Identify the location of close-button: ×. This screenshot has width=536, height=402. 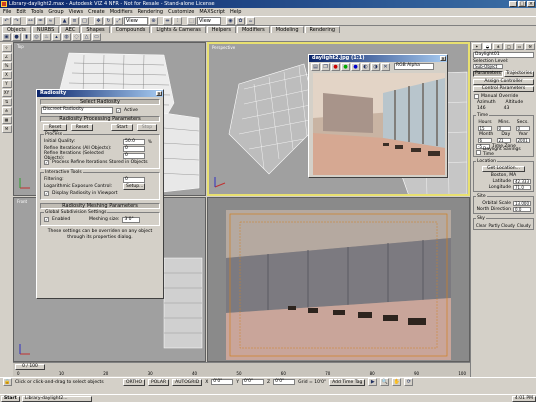
(531, 4).